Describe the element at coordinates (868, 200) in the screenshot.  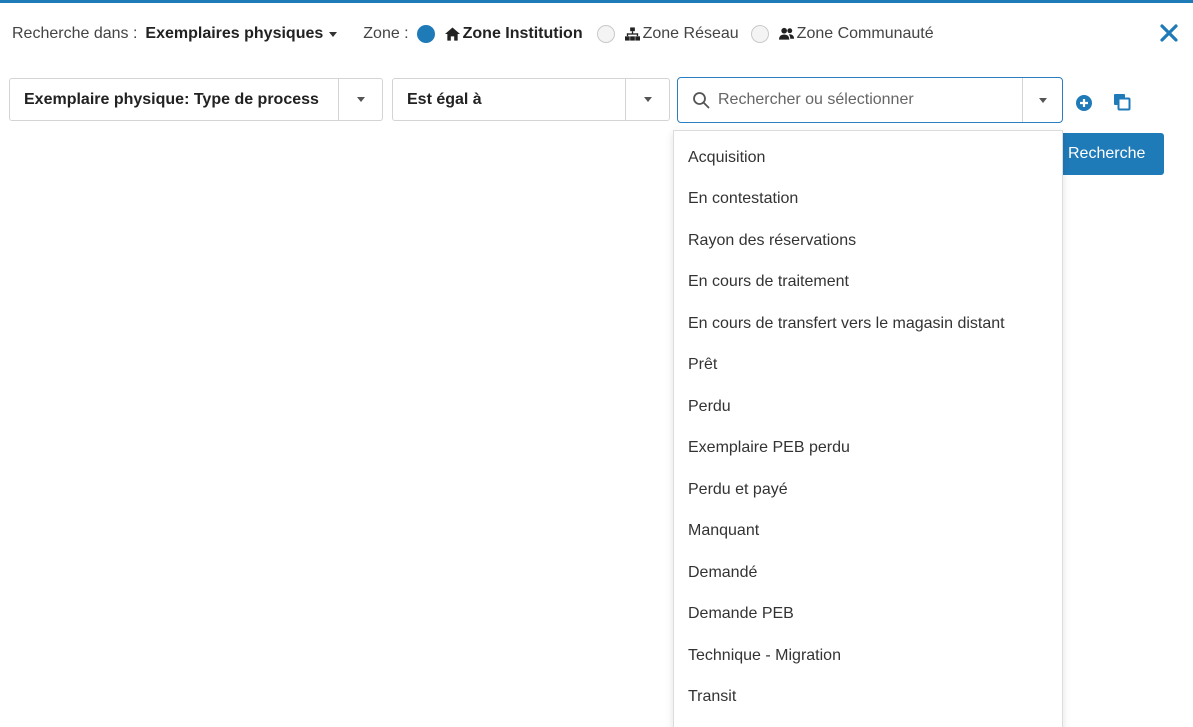
I see `dropdown-option: En contestation` at that location.